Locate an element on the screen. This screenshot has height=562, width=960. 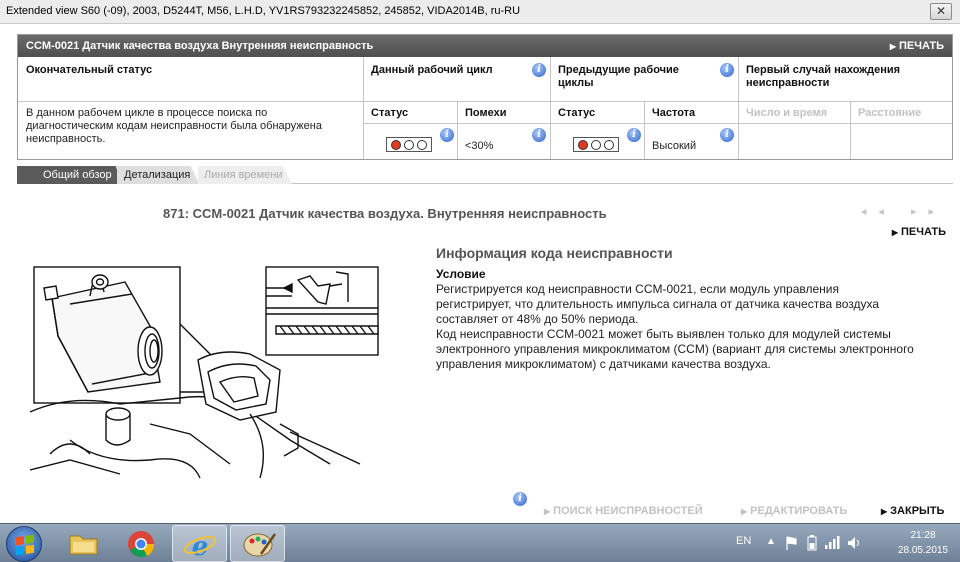
frequency-subheader-cell: Частота is located at coordinates (692, 113).